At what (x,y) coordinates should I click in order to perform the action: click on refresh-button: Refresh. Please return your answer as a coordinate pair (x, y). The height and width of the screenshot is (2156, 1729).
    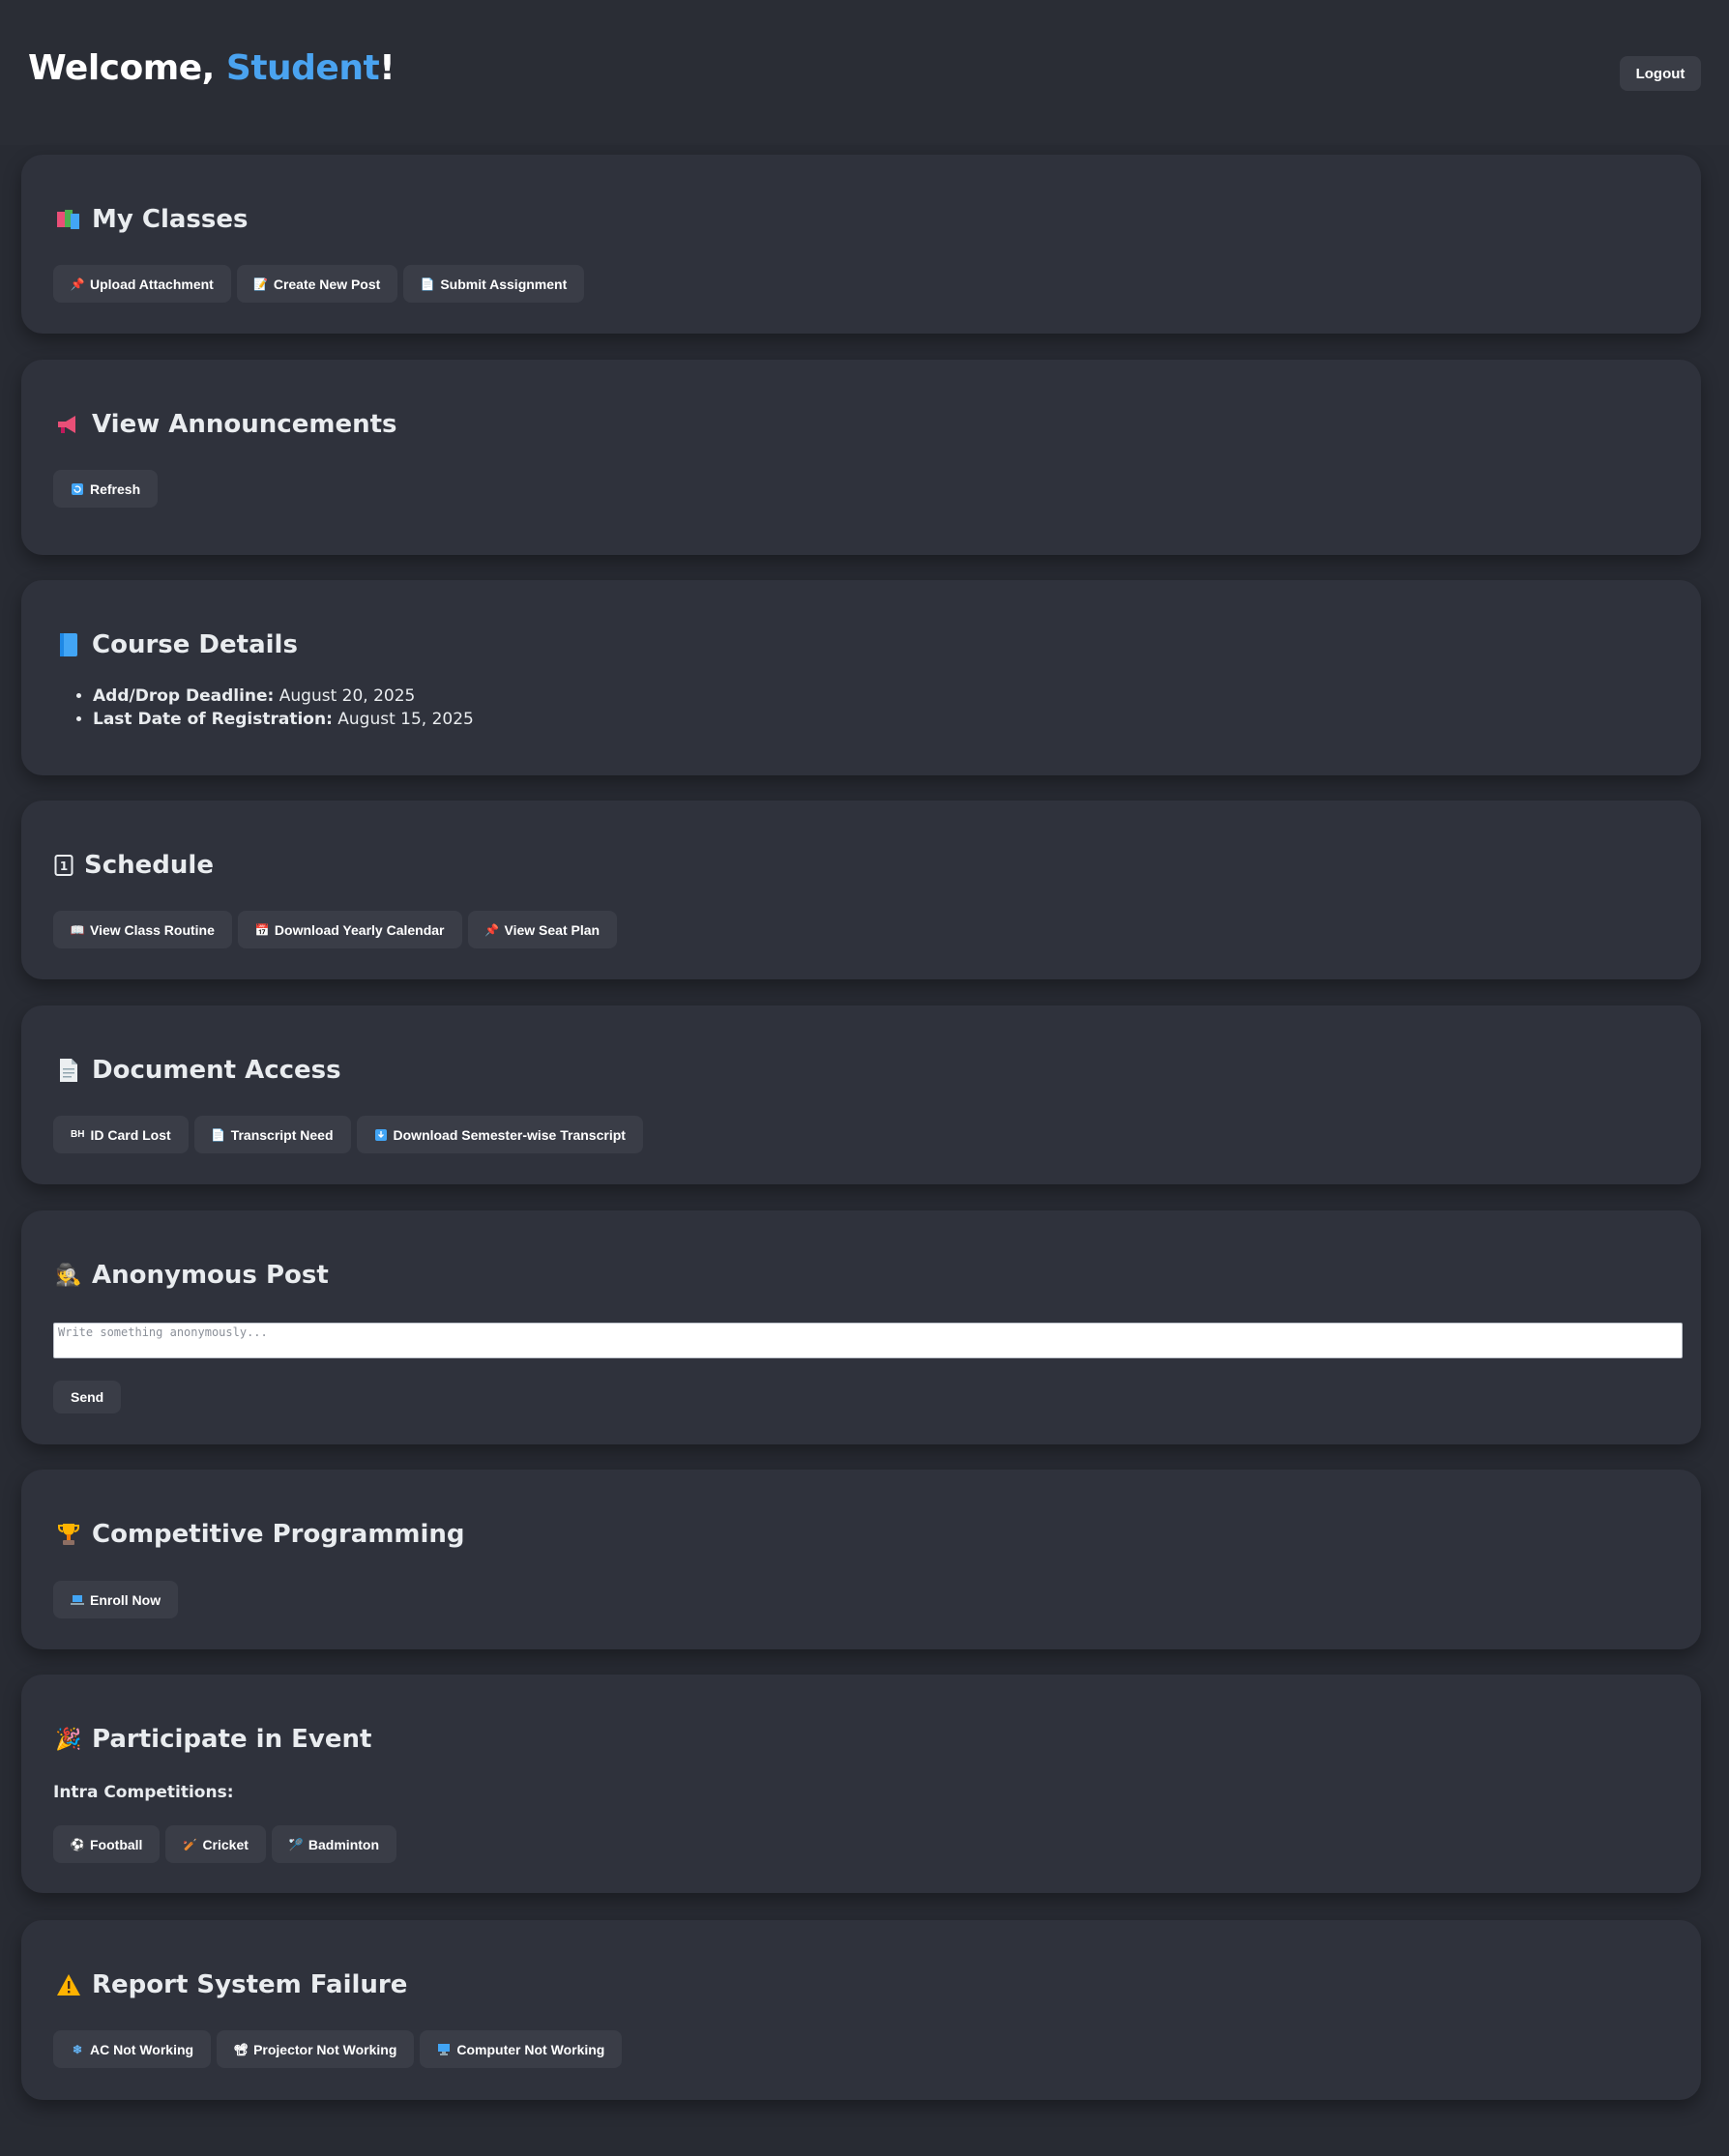
    Looking at the image, I should click on (106, 489).